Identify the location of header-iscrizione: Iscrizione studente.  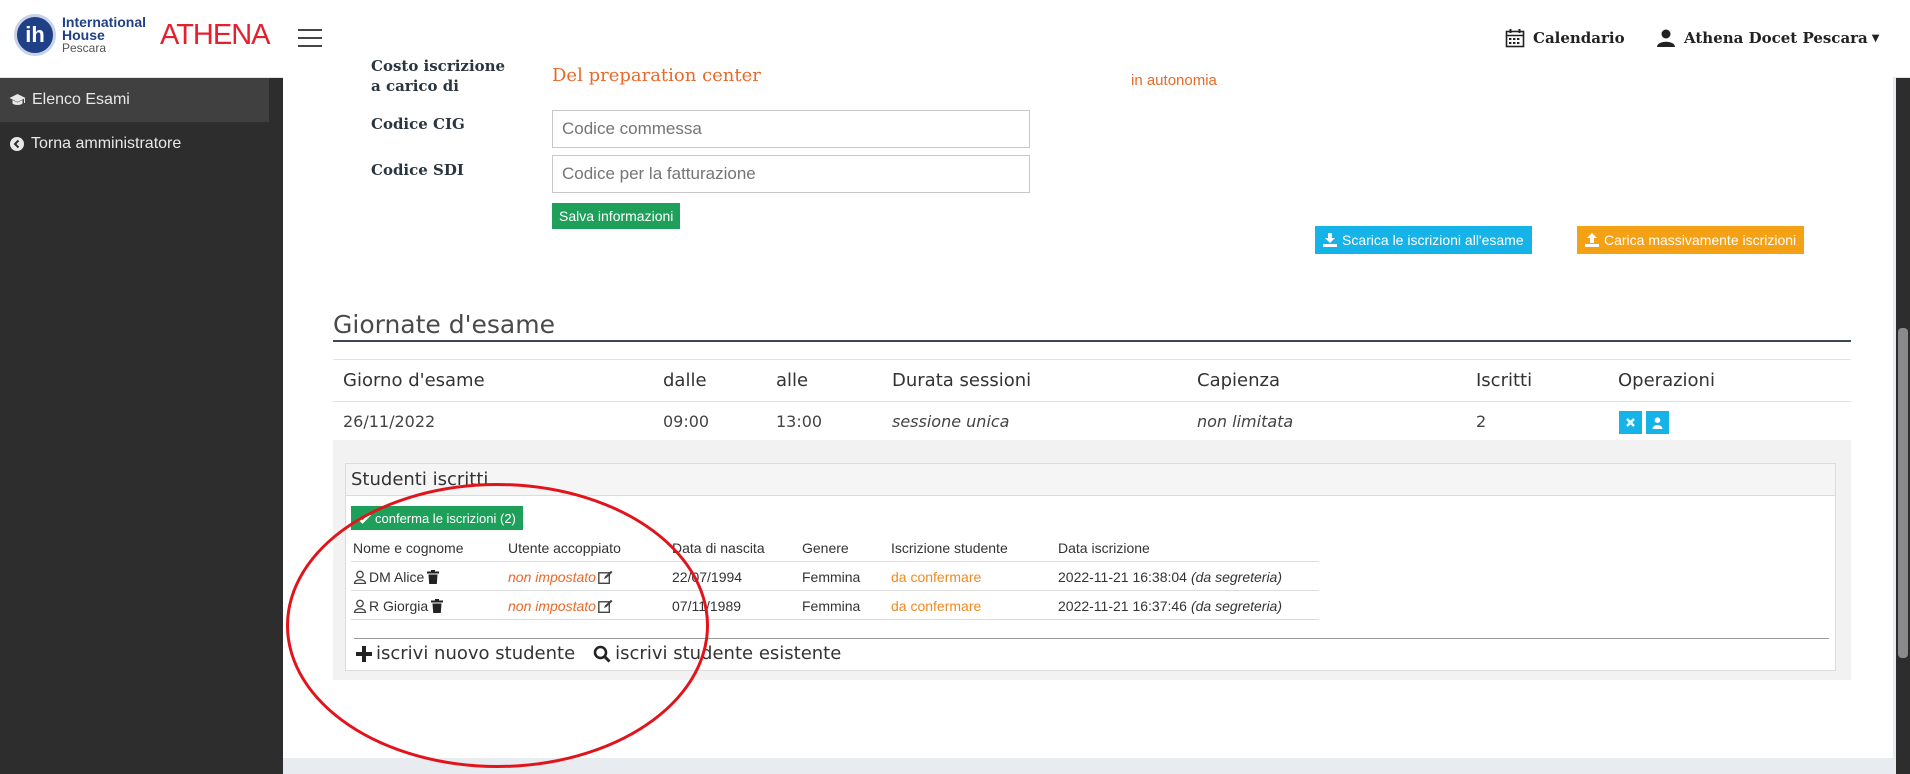
(949, 548).